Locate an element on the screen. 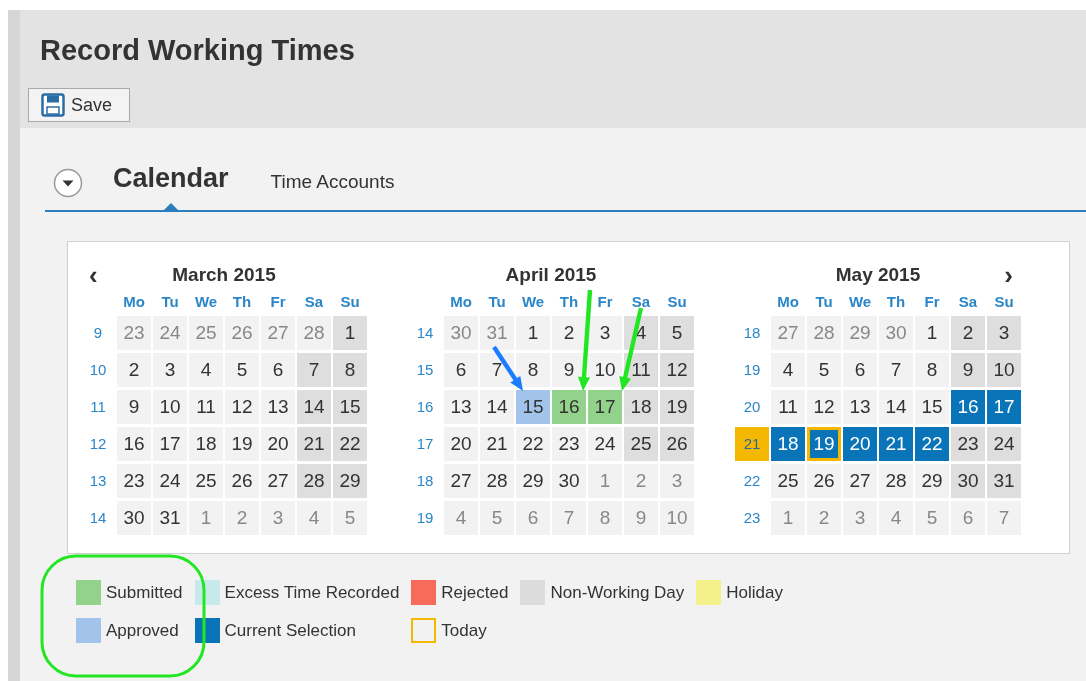 Image resolution: width=1086 pixels, height=681 pixels. save-button: Save is located at coordinates (79, 105).